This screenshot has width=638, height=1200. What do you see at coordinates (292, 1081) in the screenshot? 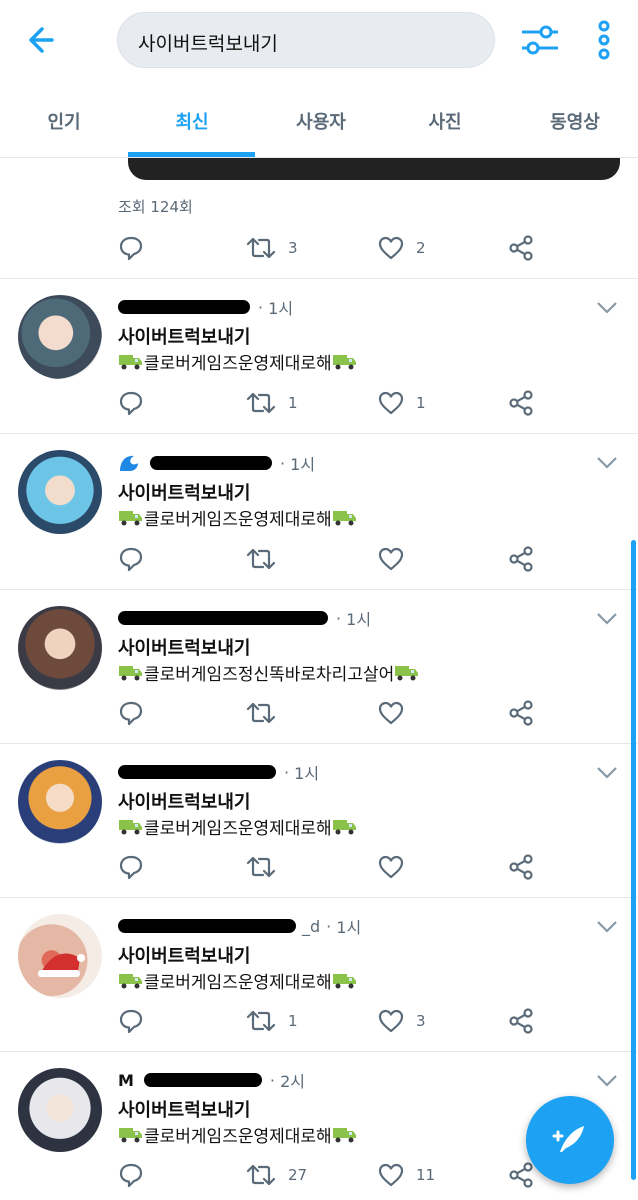
I see `tweet-time: 2시` at bounding box center [292, 1081].